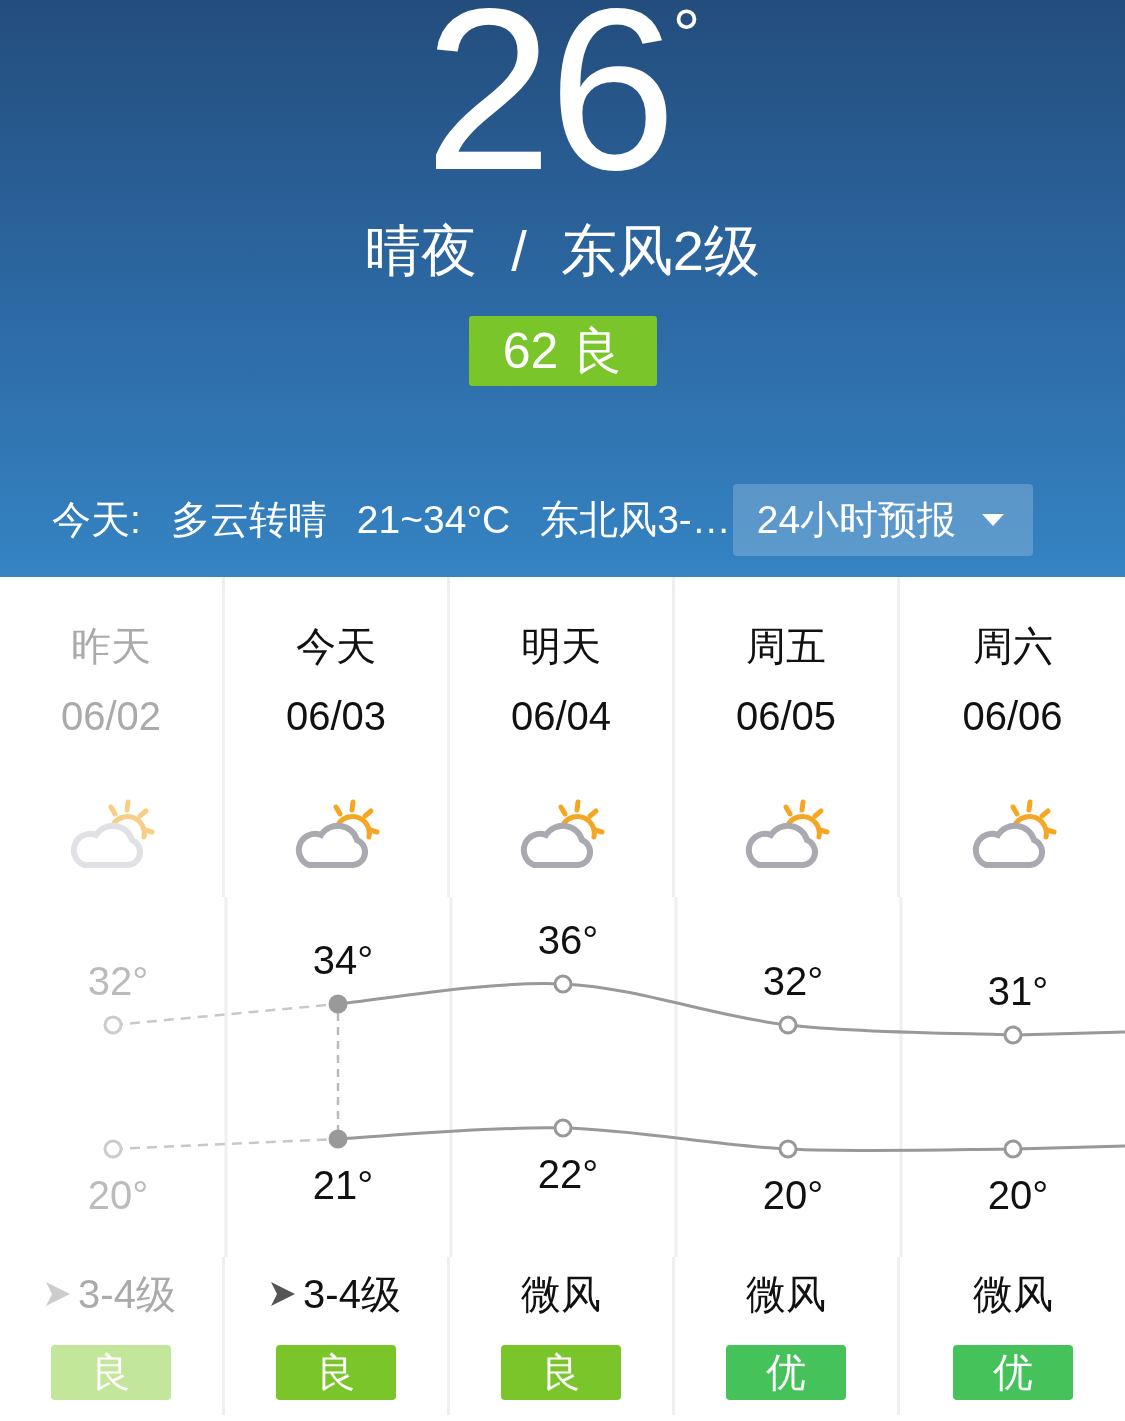 This screenshot has width=1125, height=1421. Describe the element at coordinates (248, 520) in the screenshot. I see `today-weather: 多云转晴` at that location.